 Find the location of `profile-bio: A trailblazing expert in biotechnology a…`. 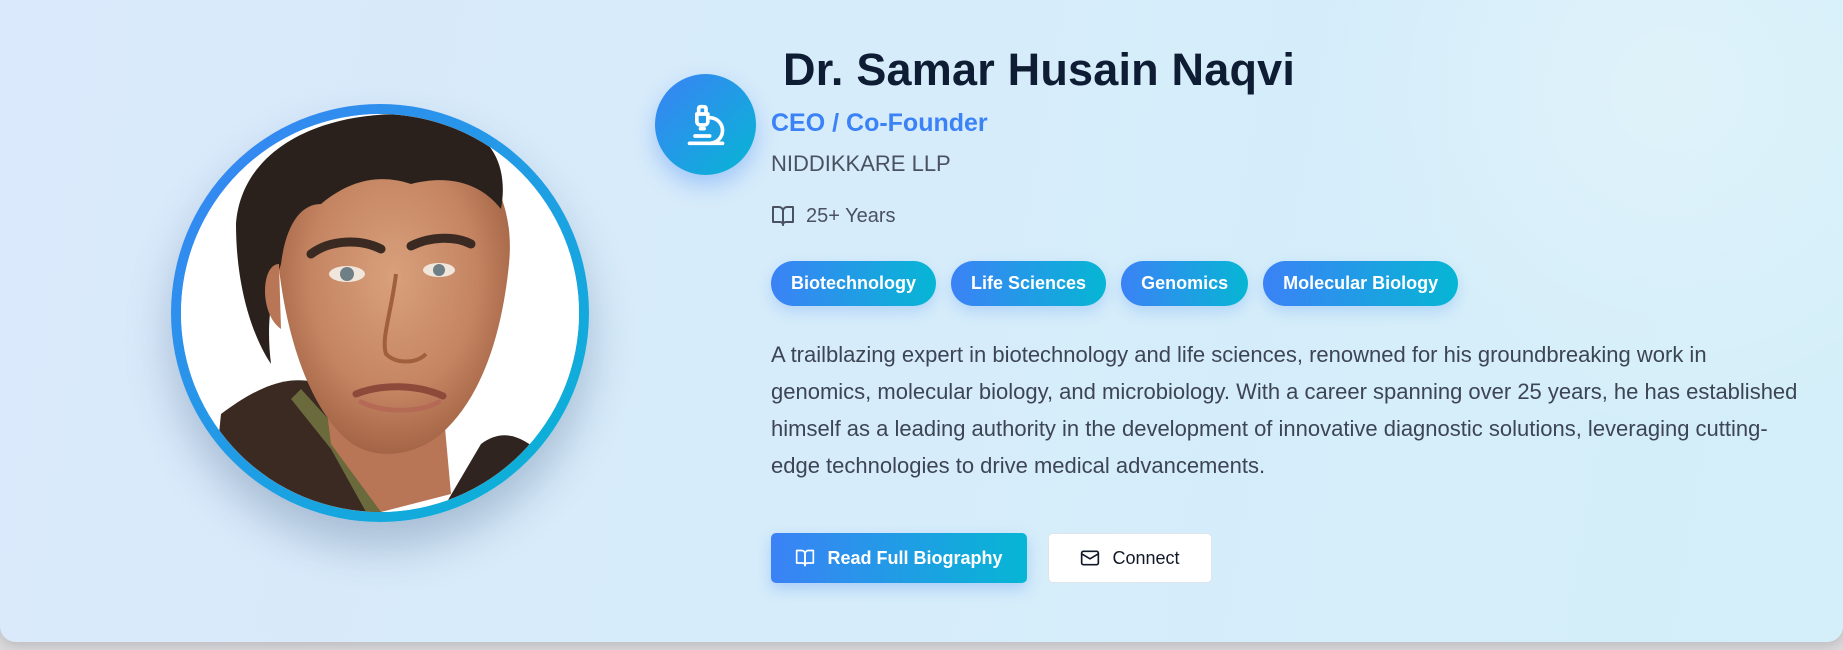

profile-bio: A trailblazing expert in biotechnology a… is located at coordinates (1284, 410).